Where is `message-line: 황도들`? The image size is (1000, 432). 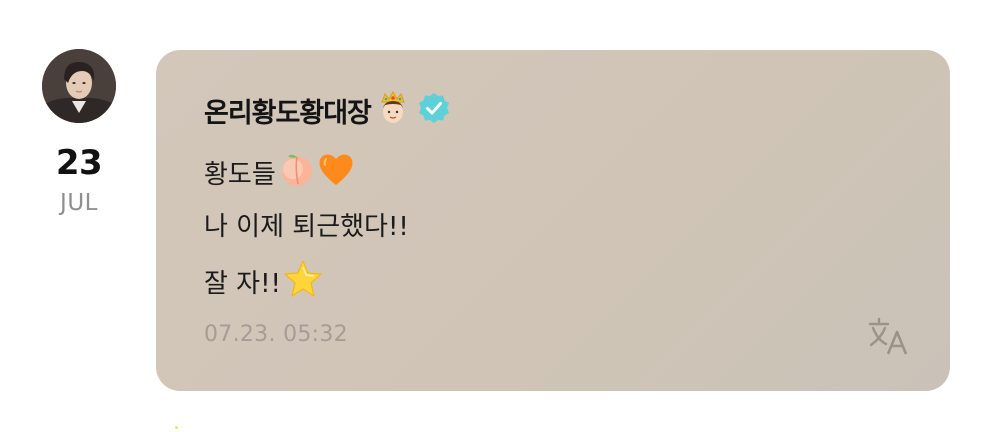 message-line: 황도들 is located at coordinates (280, 172).